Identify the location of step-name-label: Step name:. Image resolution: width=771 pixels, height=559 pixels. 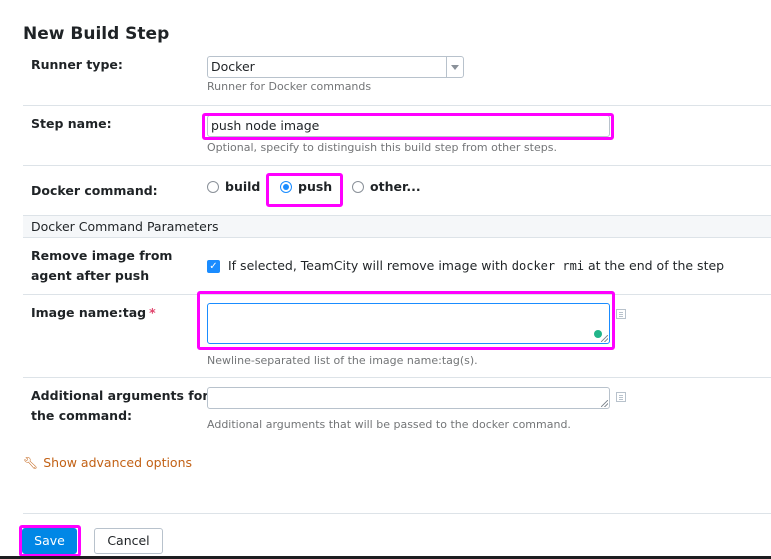
(71, 123).